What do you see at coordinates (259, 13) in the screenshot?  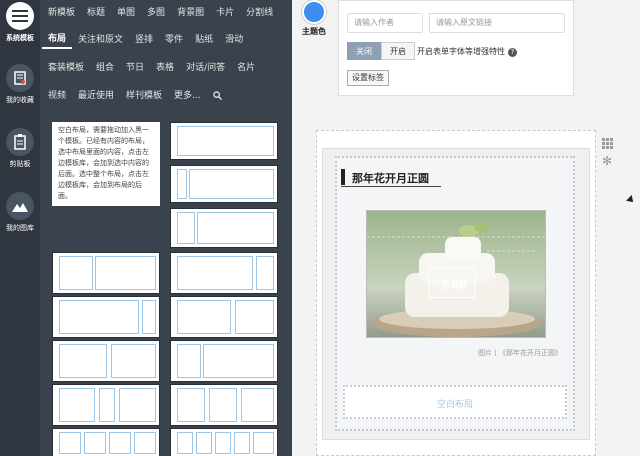 I see `menu-item-divider: 分割线` at bounding box center [259, 13].